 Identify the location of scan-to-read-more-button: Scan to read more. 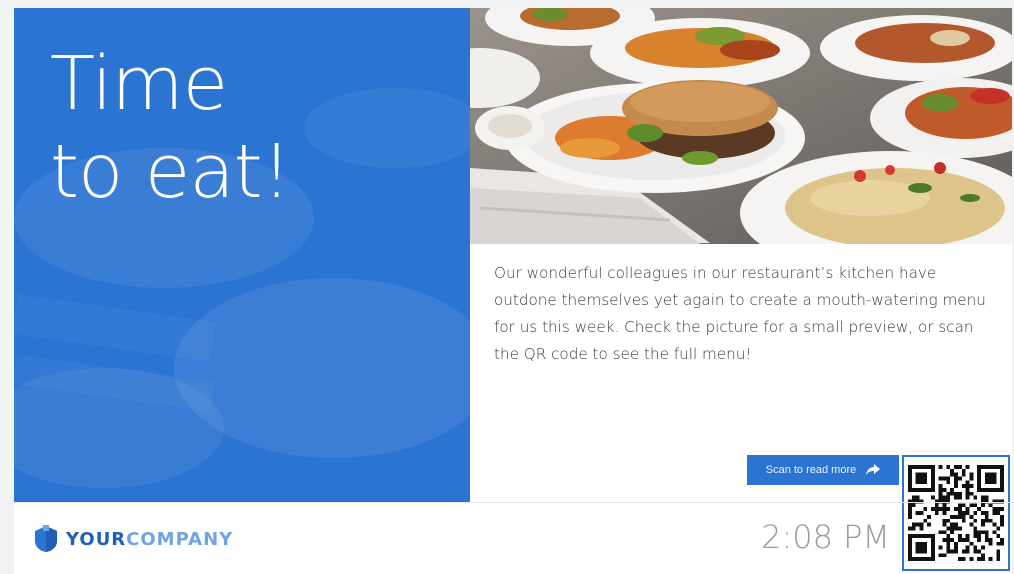
(823, 470).